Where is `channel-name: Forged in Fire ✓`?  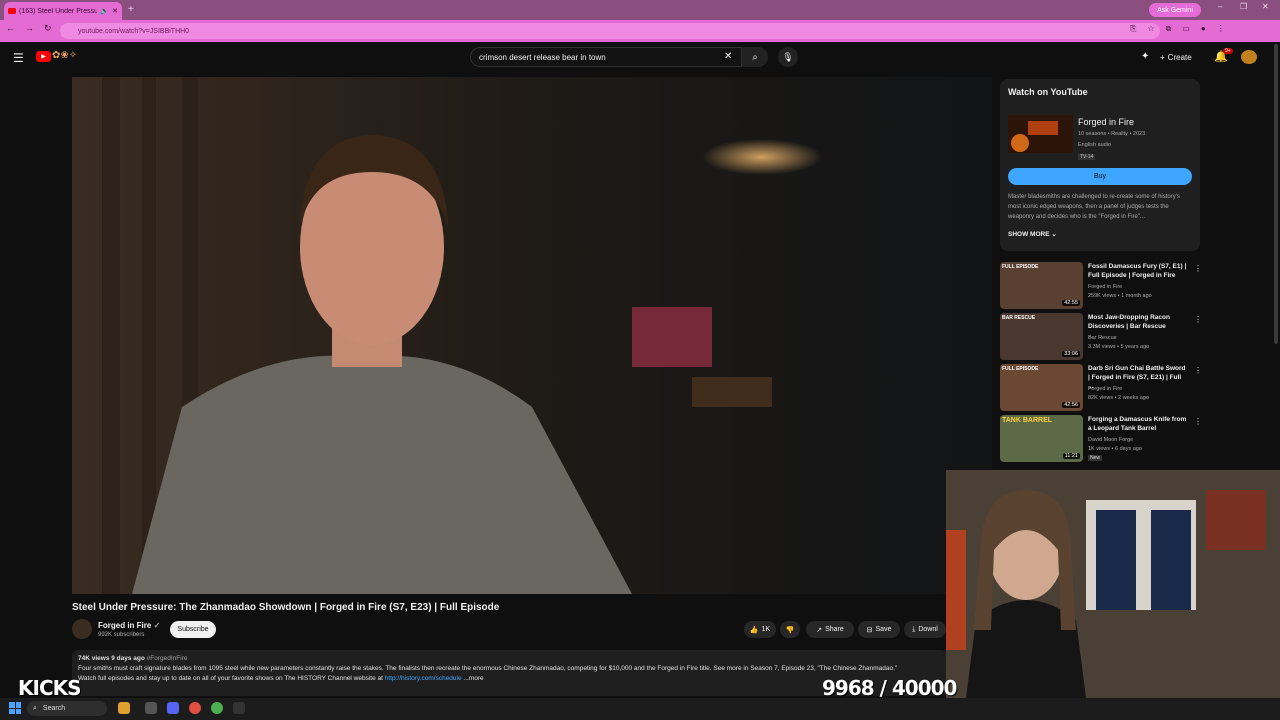
channel-name: Forged in Fire ✓ is located at coordinates (129, 625).